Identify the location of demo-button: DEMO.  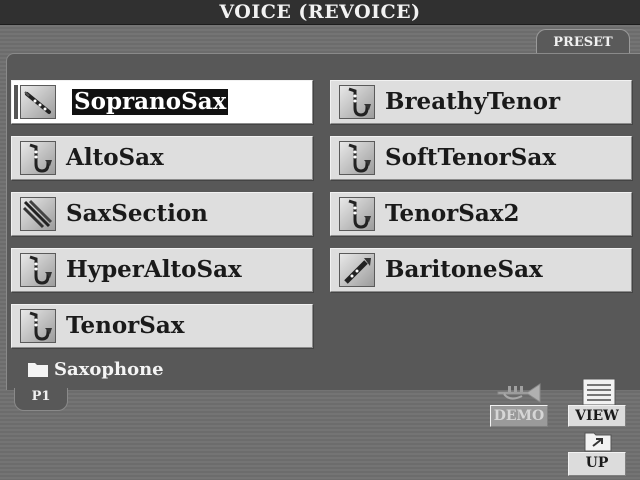
(519, 416).